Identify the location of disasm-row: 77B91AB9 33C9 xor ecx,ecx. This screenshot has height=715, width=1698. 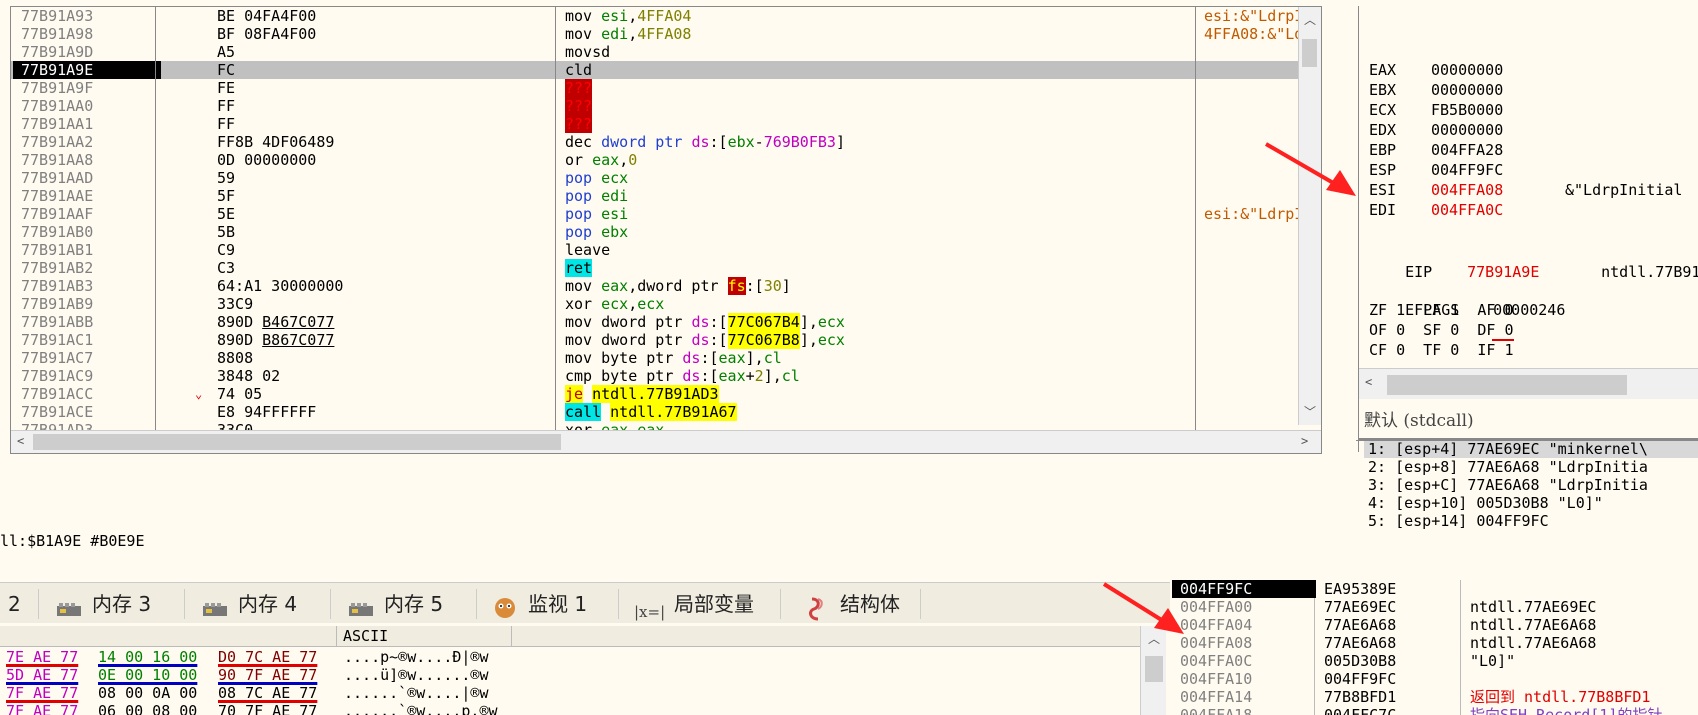
(666, 304).